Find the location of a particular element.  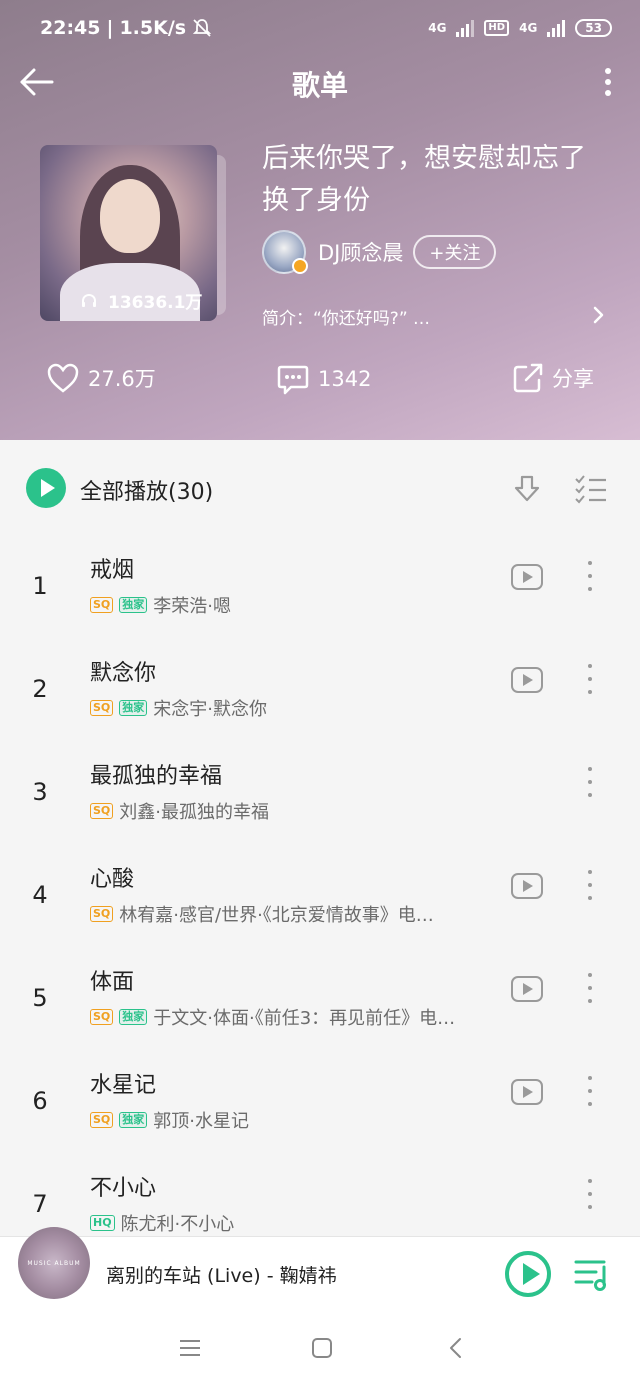

song-index: 7 is located at coordinates (40, 1204).